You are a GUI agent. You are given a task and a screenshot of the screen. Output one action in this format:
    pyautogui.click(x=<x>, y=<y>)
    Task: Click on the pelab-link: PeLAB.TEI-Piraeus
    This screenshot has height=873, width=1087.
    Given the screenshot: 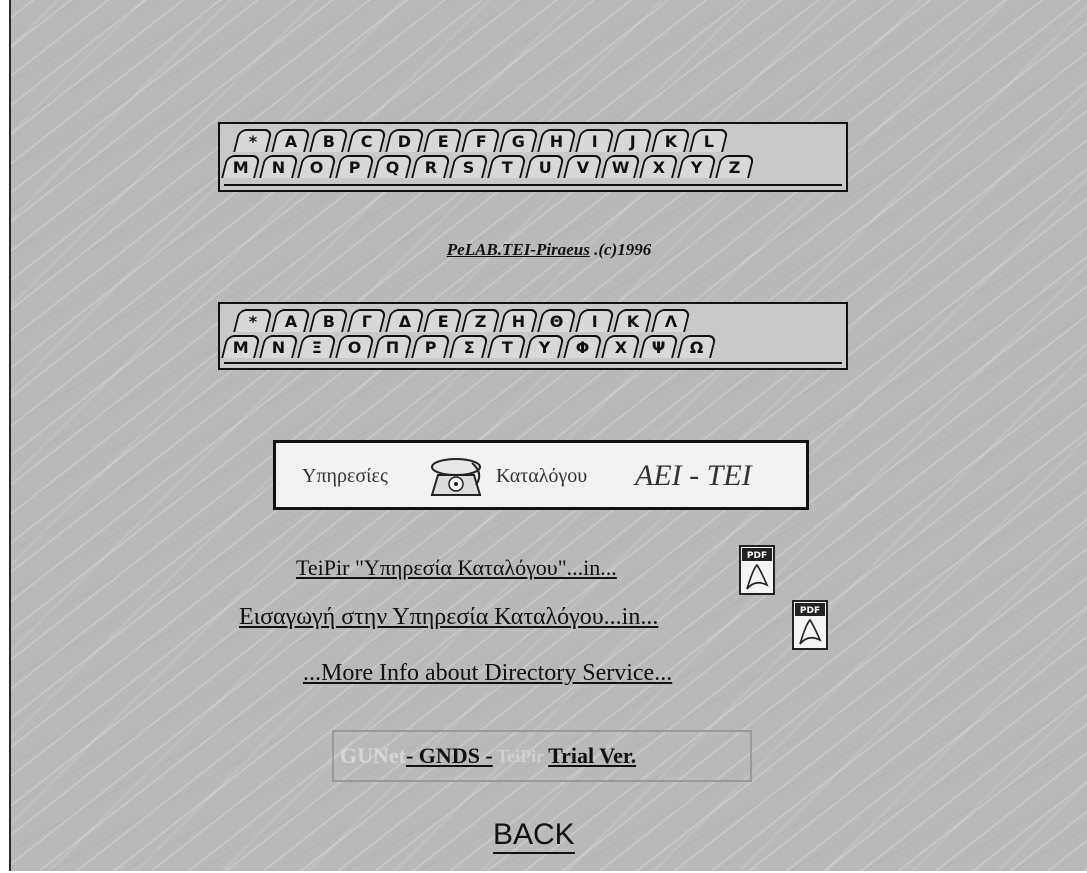 What is the action you would take?
    pyautogui.click(x=518, y=249)
    